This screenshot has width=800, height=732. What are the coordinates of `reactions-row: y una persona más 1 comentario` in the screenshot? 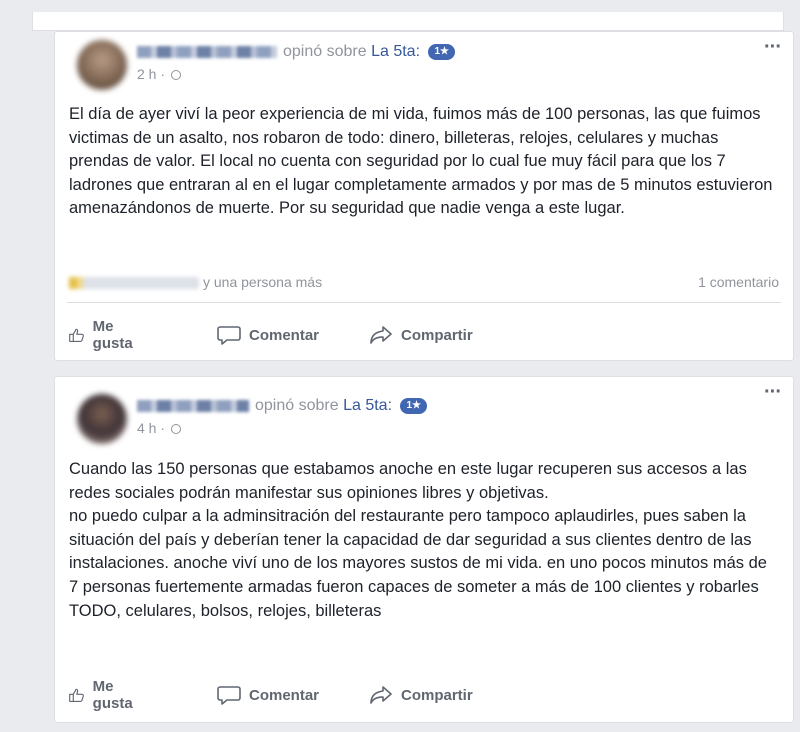 It's located at (424, 284).